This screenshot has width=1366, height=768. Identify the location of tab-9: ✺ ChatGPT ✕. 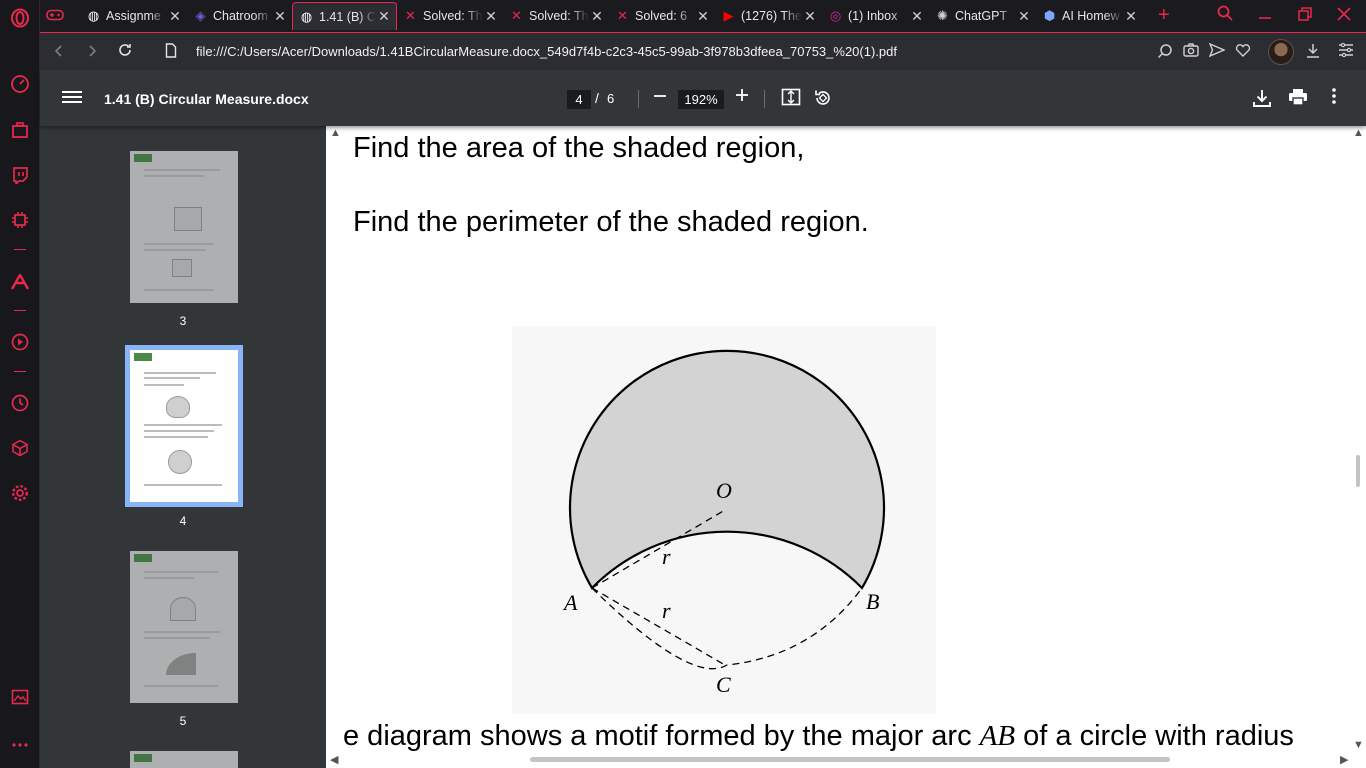
(982, 16).